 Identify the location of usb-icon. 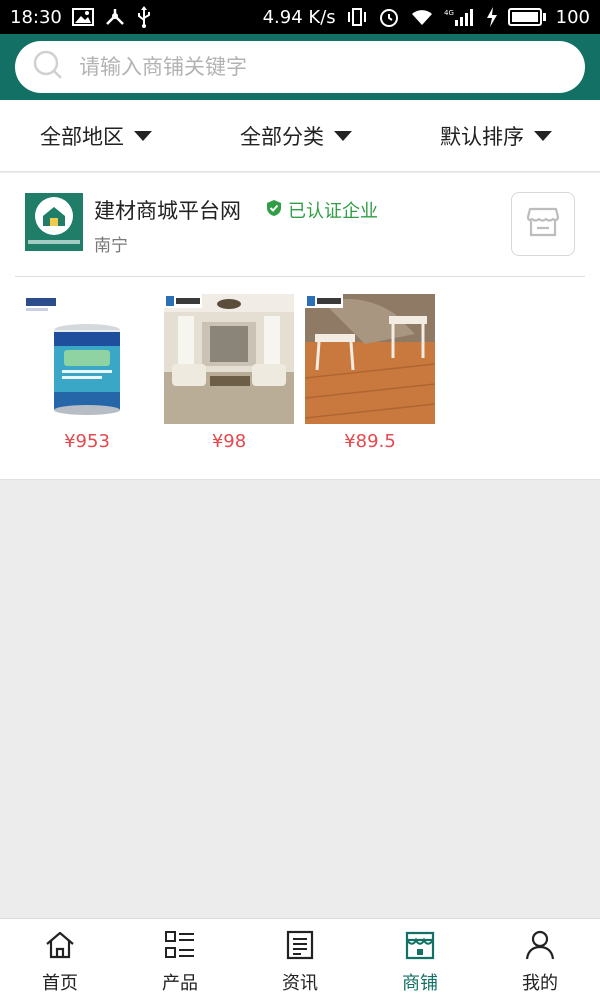
(144, 17).